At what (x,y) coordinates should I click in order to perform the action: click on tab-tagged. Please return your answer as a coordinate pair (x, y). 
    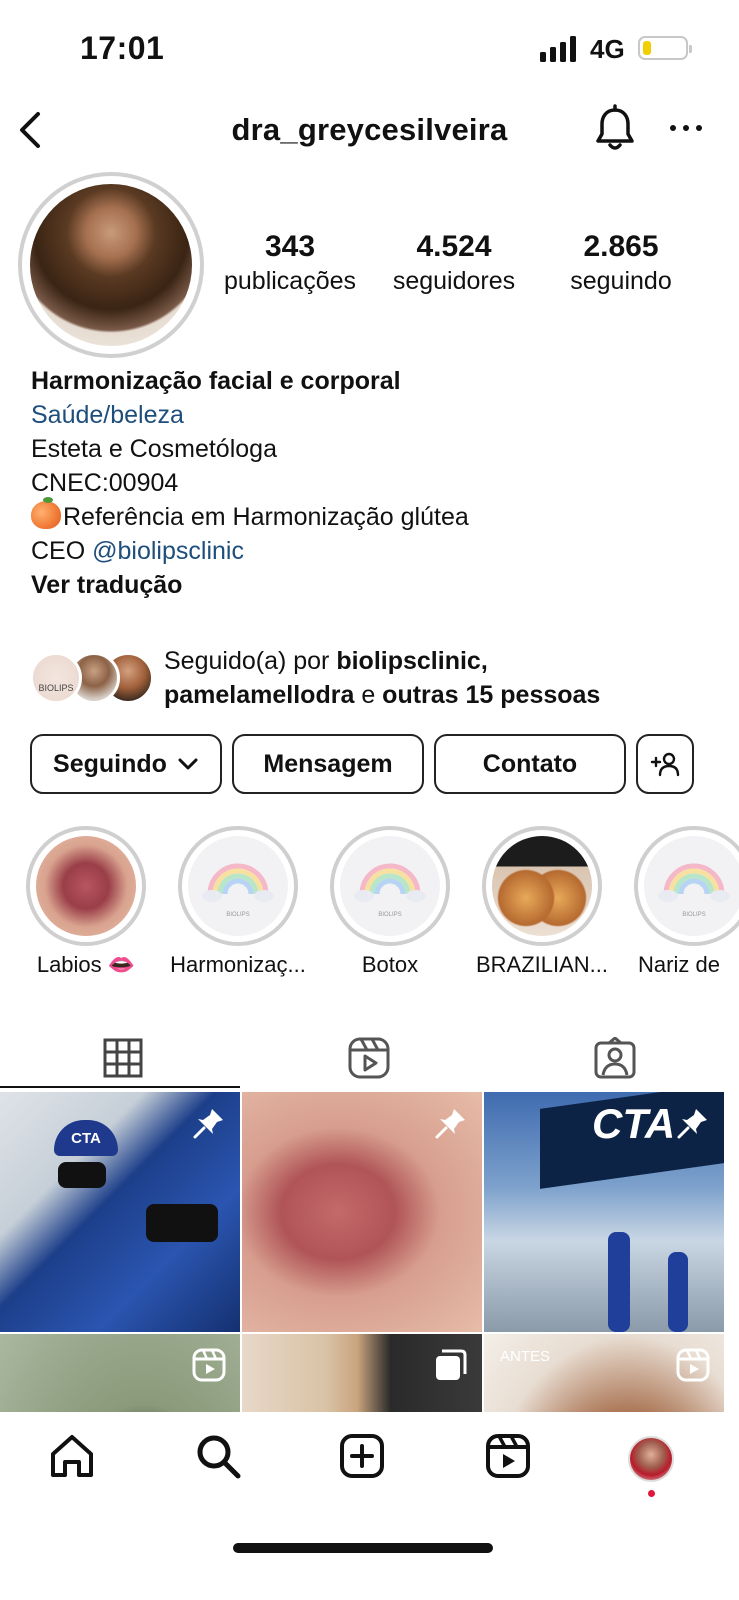
    Looking at the image, I should click on (615, 1058).